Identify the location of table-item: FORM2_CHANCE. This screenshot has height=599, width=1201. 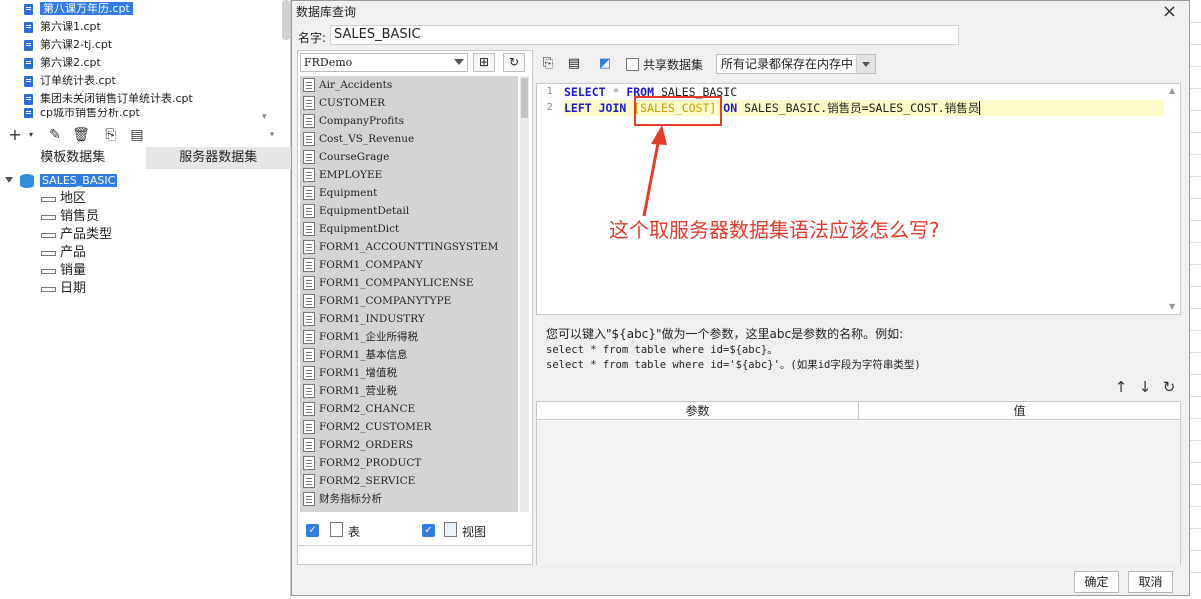
(409, 409).